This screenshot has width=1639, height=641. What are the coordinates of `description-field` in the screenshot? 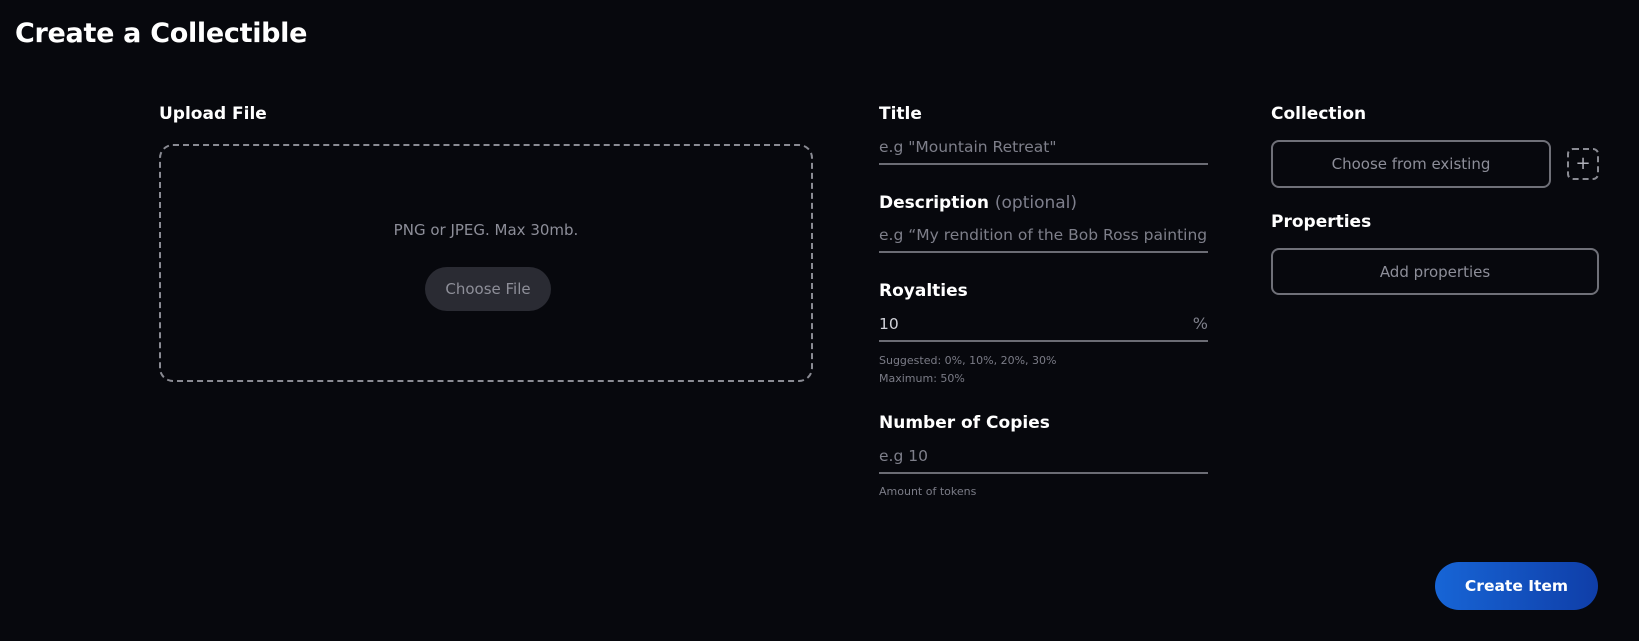 It's located at (1043, 236).